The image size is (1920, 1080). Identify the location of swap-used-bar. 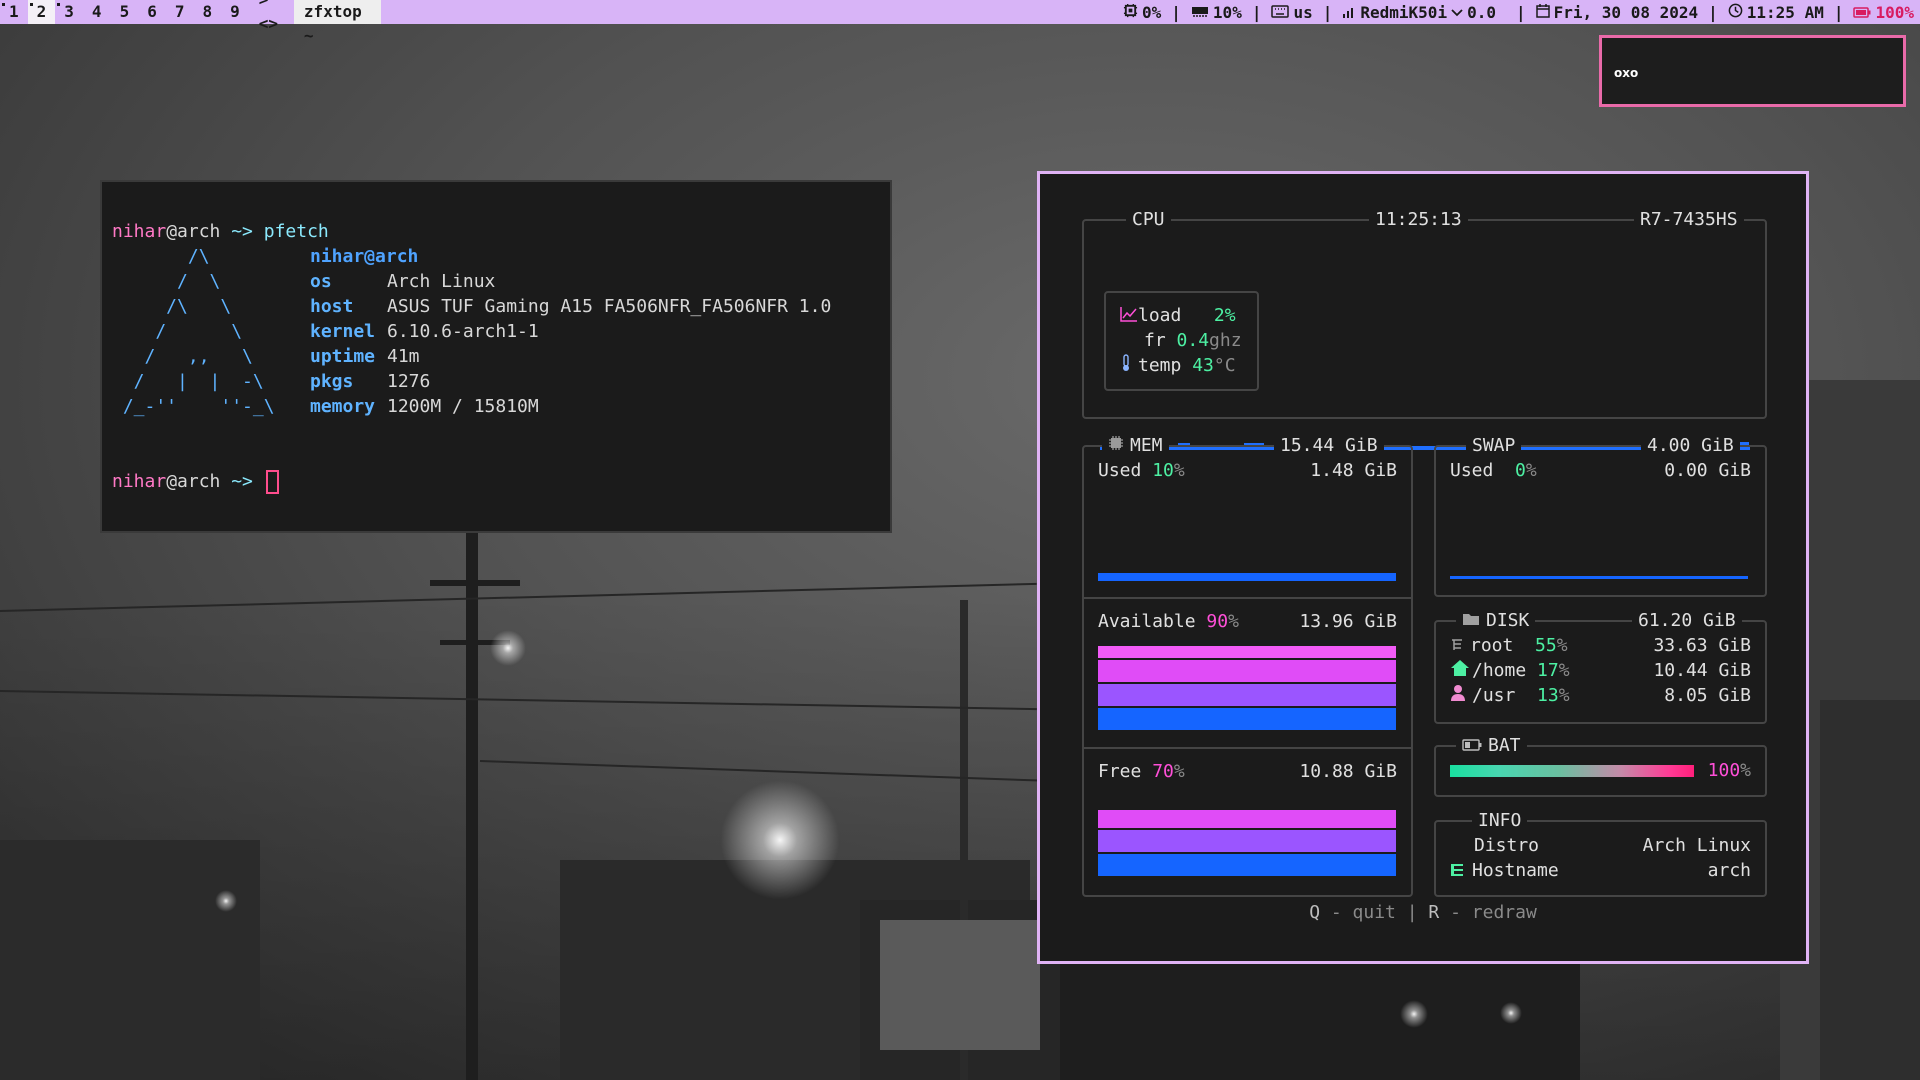
(1599, 577).